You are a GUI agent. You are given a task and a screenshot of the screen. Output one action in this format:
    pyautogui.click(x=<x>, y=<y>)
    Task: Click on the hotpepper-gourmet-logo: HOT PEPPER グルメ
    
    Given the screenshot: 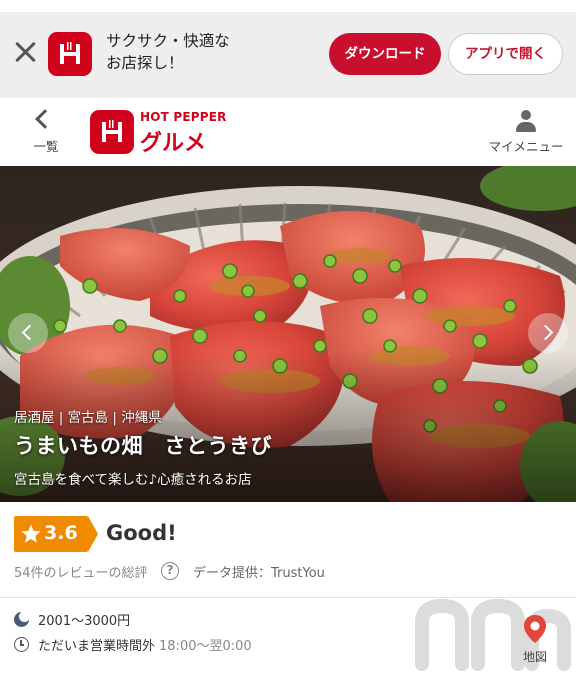 What is the action you would take?
    pyautogui.click(x=160, y=132)
    